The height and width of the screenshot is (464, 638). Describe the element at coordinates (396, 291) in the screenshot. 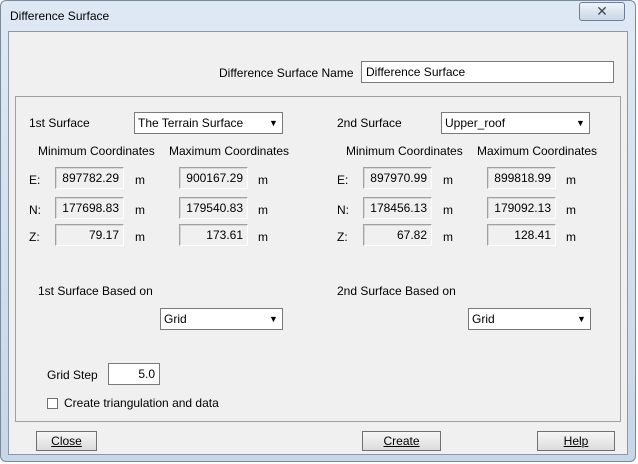

I see `surface2-based-on-label: 2nd Surface Based on` at that location.